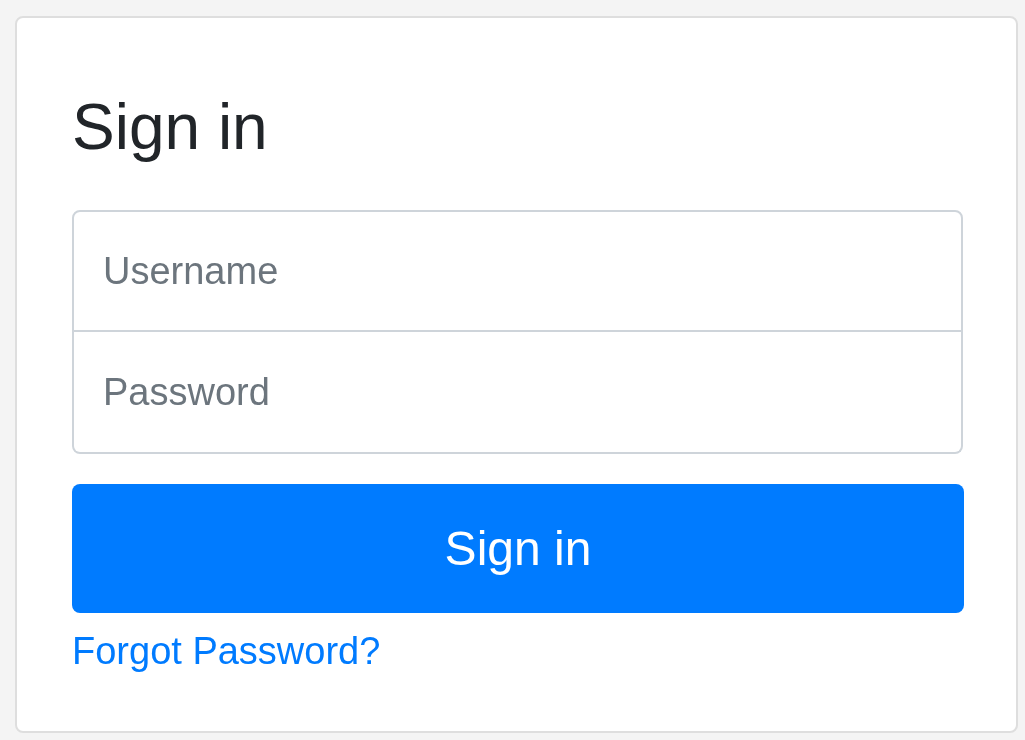 Image resolution: width=1025 pixels, height=740 pixels. What do you see at coordinates (226, 651) in the screenshot?
I see `forgot-password-link: Forgot Password?` at bounding box center [226, 651].